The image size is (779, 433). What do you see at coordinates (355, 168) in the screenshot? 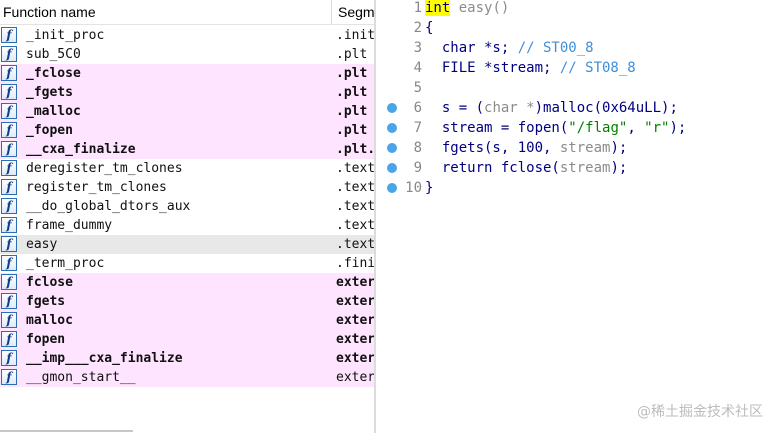
I see `function-segment: .text` at bounding box center [355, 168].